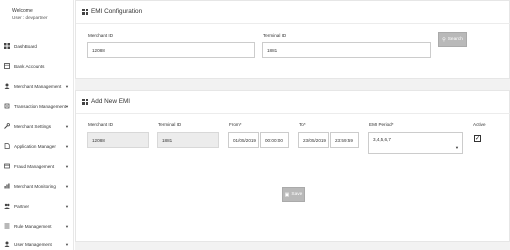 This screenshot has width=510, height=250. What do you see at coordinates (7, 186) in the screenshot?
I see `monitoring-icon` at bounding box center [7, 186].